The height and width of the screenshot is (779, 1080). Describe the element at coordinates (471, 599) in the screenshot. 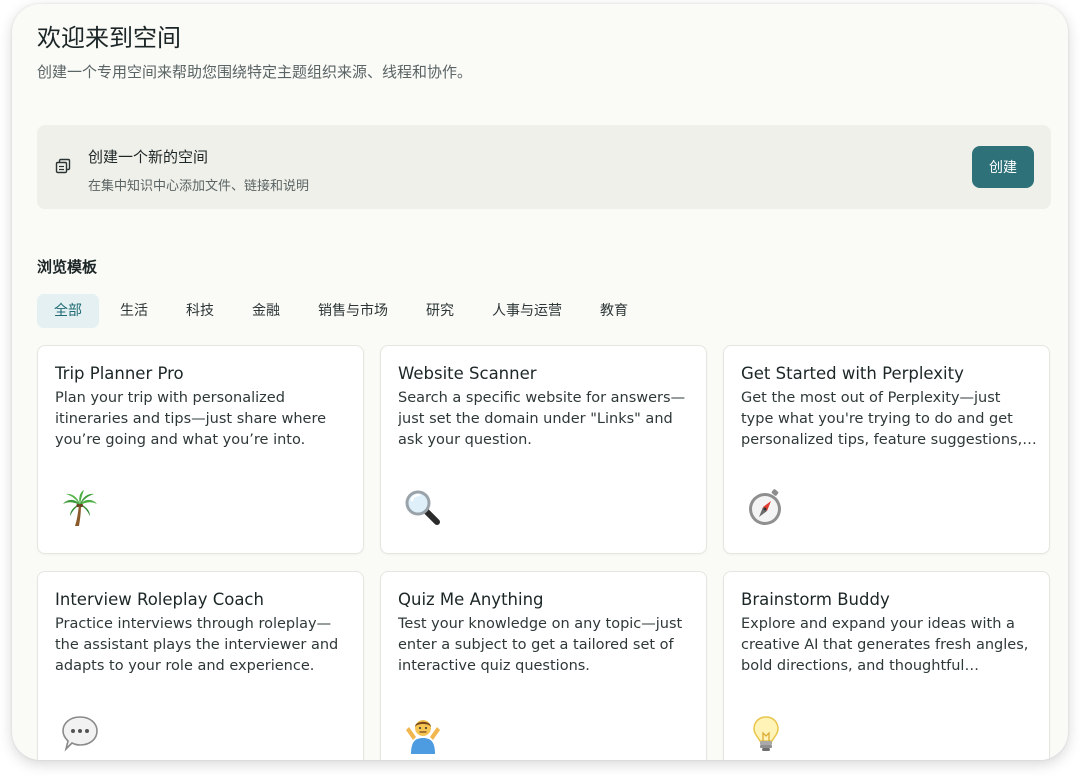

I see `template-title: Quiz Me Anything` at that location.